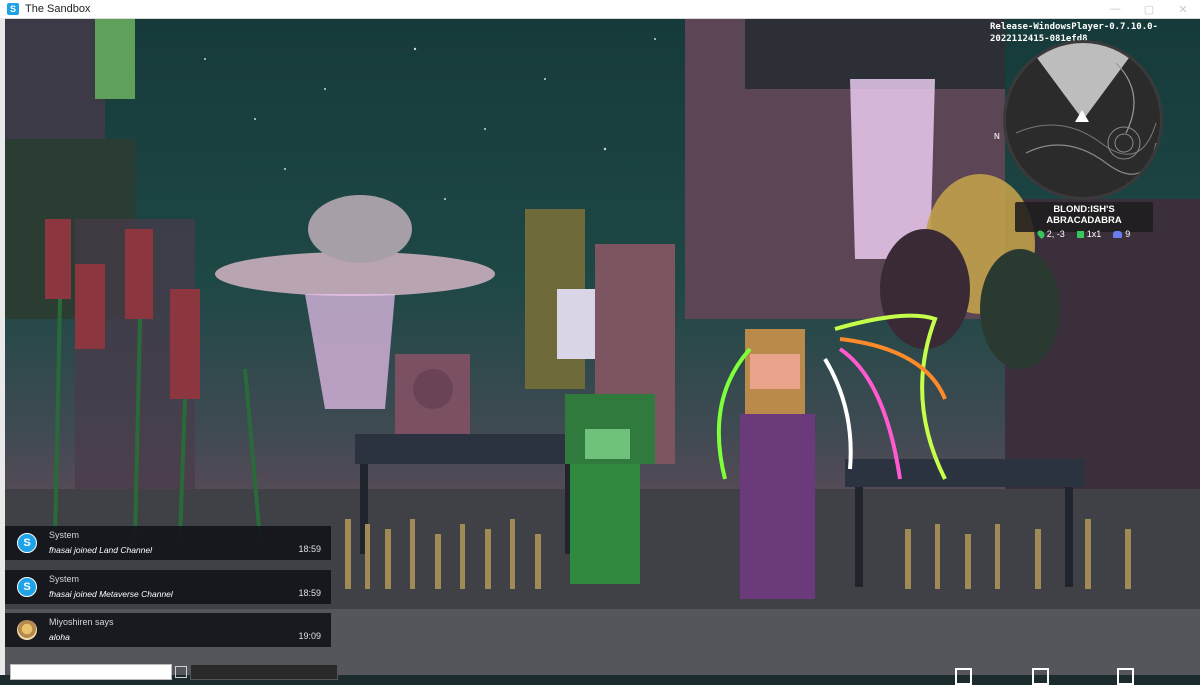  Describe the element at coordinates (27, 630) in the screenshot. I see `user-avatar-icon` at that location.